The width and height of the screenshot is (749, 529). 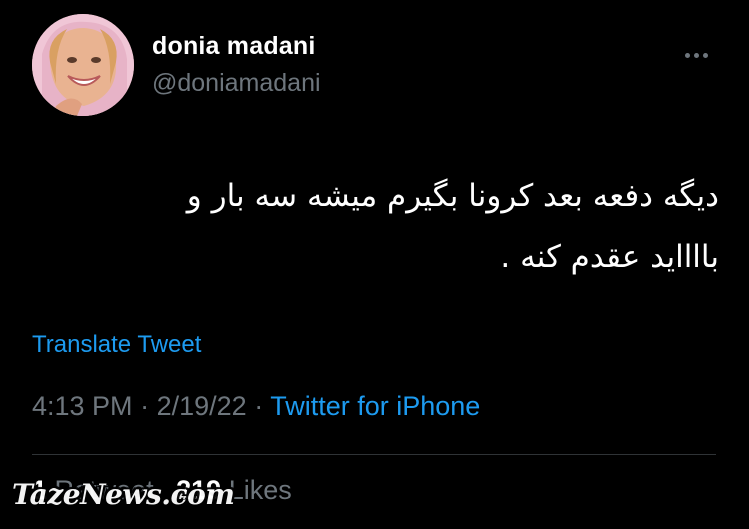 What do you see at coordinates (700, 51) in the screenshot?
I see `more-dots-icon` at bounding box center [700, 51].